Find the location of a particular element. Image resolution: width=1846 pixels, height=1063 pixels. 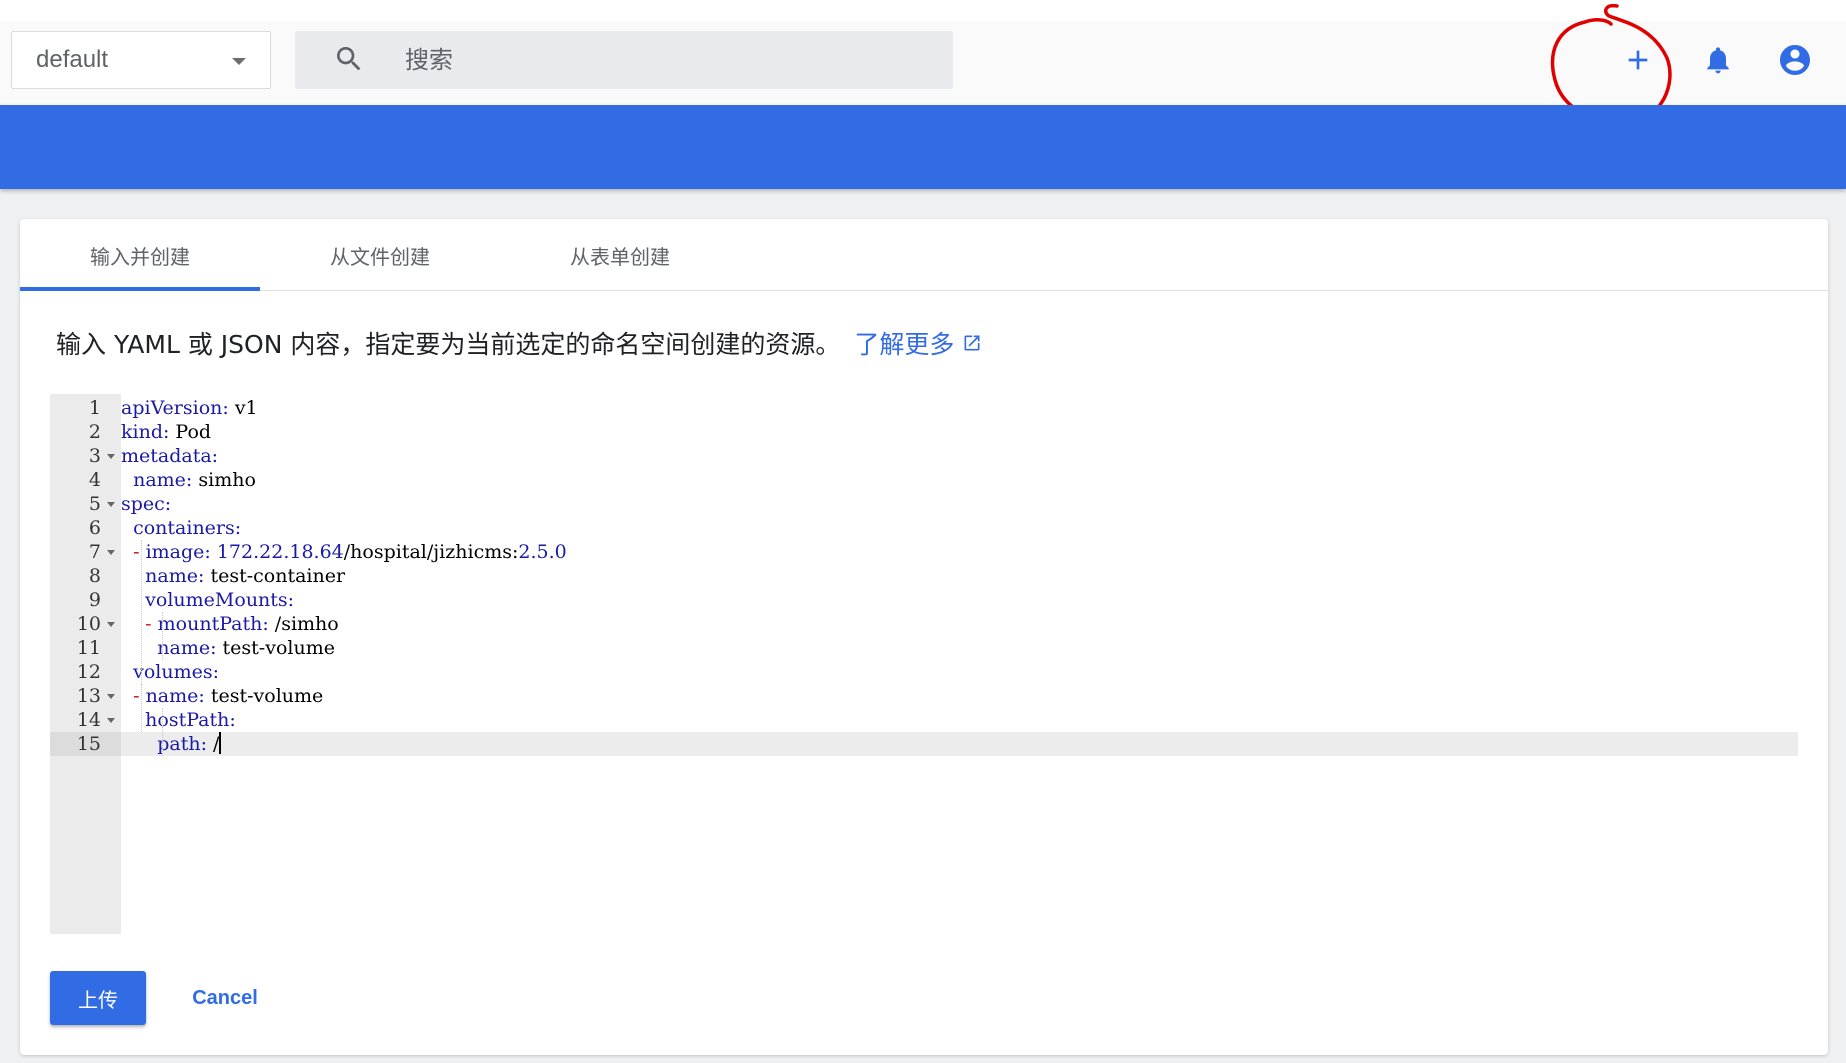

line-number: 15 is located at coordinates (85, 744).